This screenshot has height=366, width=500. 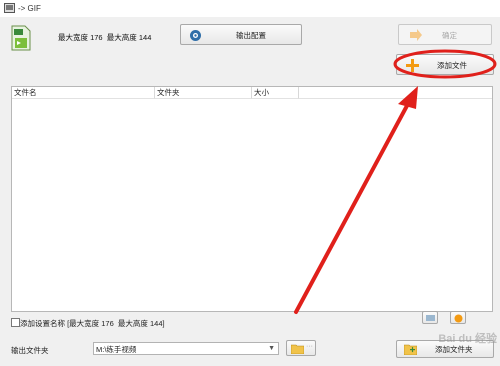 I want to click on add-file-button: 添加文件, so click(x=445, y=64).